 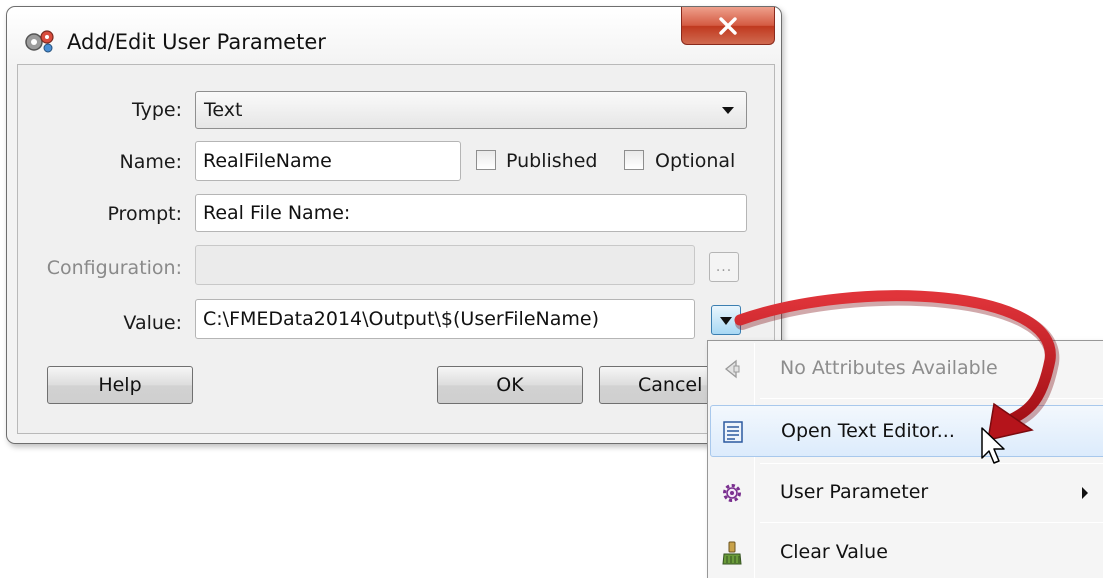 I want to click on annotation-overlay, so click(x=897, y=377).